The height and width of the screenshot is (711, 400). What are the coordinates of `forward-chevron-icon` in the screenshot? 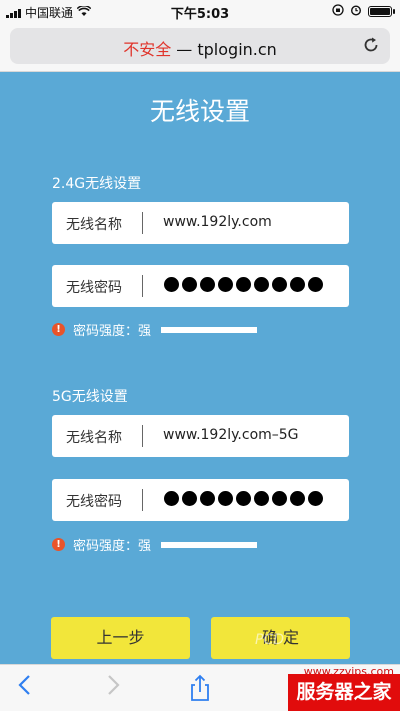 It's located at (114, 688).